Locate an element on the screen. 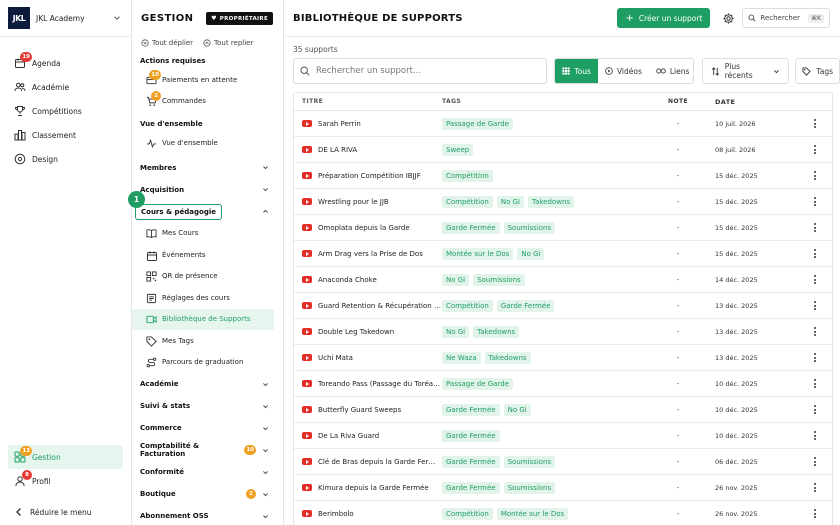  plus-icon: + is located at coordinates (629, 18).